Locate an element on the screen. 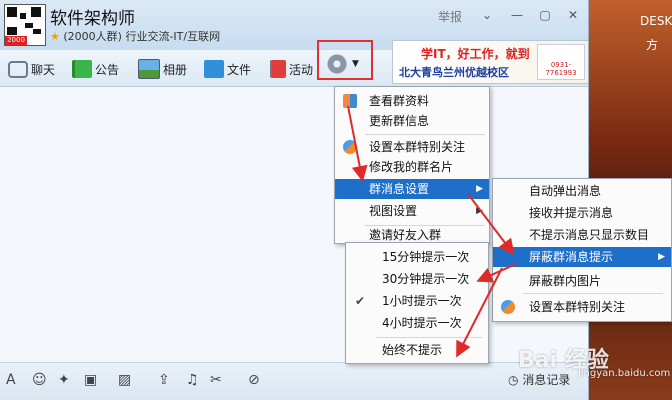 Image resolution: width=672 pixels, height=400 pixels. ad-logo: 0931-7761993 is located at coordinates (561, 62).